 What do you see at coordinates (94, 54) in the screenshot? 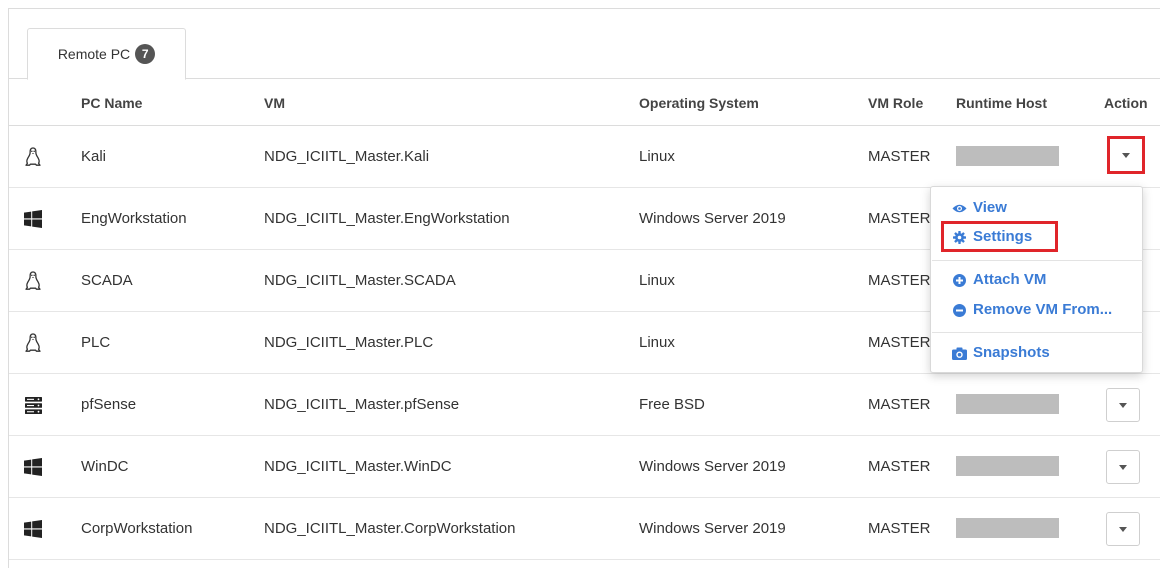
I see `tab-label: Remote PC` at bounding box center [94, 54].